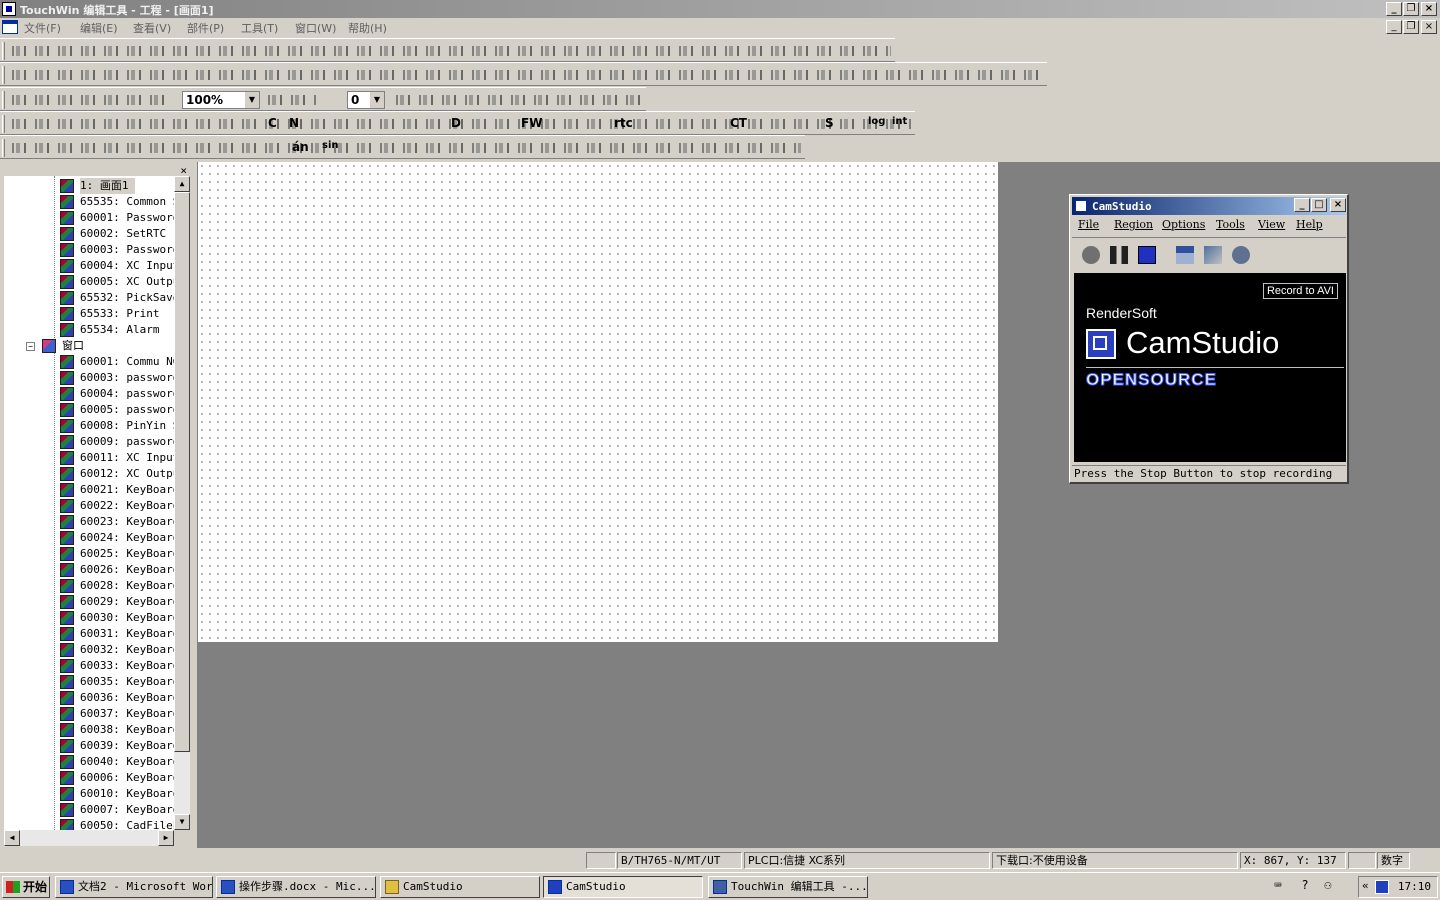  What do you see at coordinates (89, 650) in the screenshot?
I see `tree-item: 60032: KeyBoard` at bounding box center [89, 650].